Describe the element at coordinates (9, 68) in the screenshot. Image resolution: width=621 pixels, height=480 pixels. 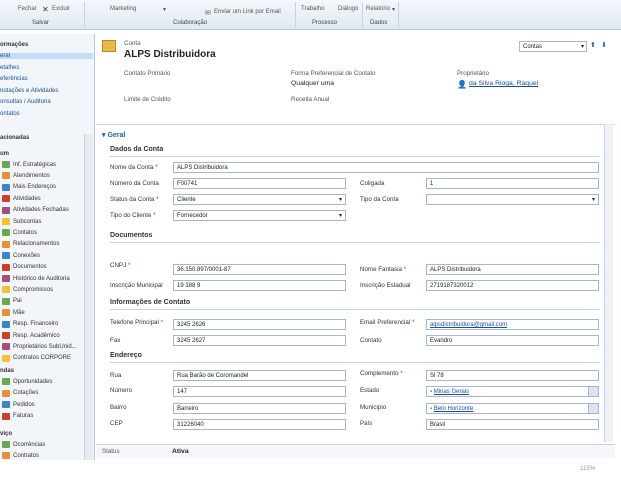
I see `nav-info-etalhes: etalhes` at that location.